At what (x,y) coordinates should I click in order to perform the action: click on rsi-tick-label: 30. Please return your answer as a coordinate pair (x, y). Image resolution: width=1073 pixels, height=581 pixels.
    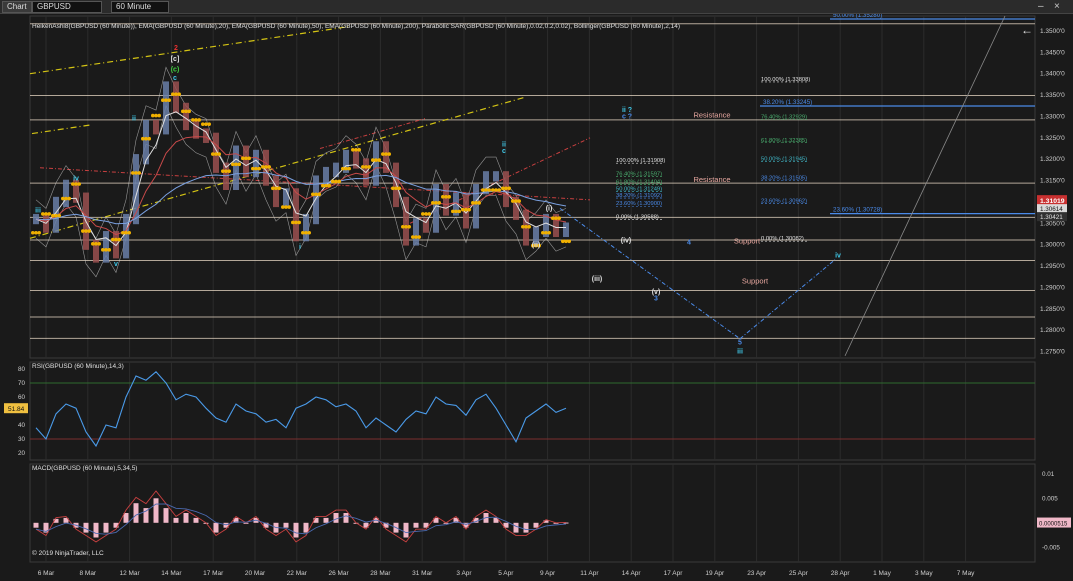
    Looking at the image, I should click on (22, 439).